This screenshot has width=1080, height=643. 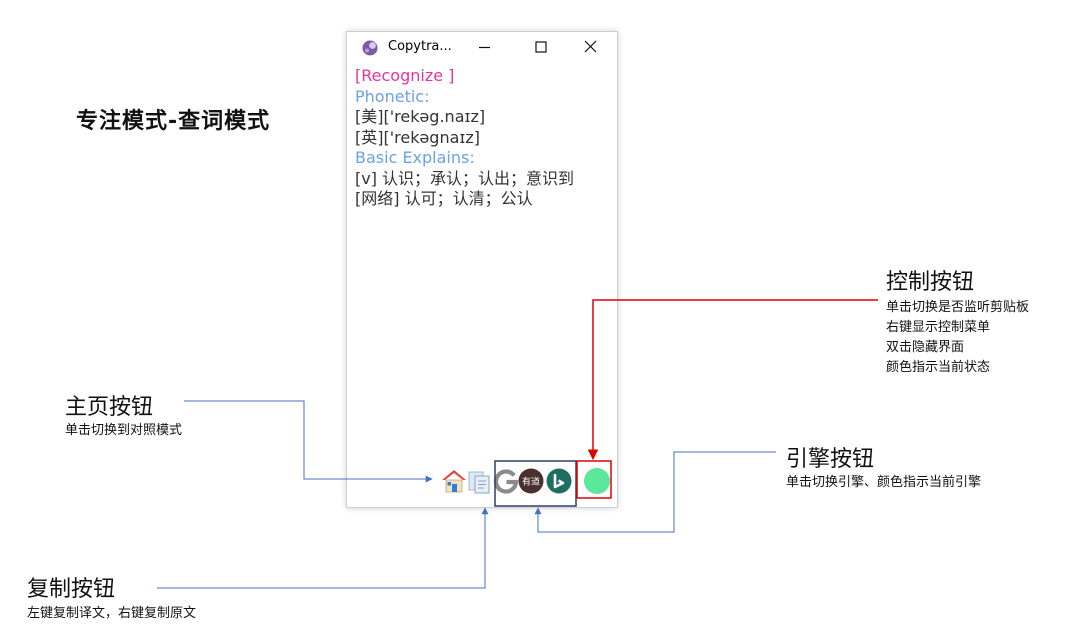 What do you see at coordinates (370, 48) in the screenshot?
I see `app-logo-icon` at bounding box center [370, 48].